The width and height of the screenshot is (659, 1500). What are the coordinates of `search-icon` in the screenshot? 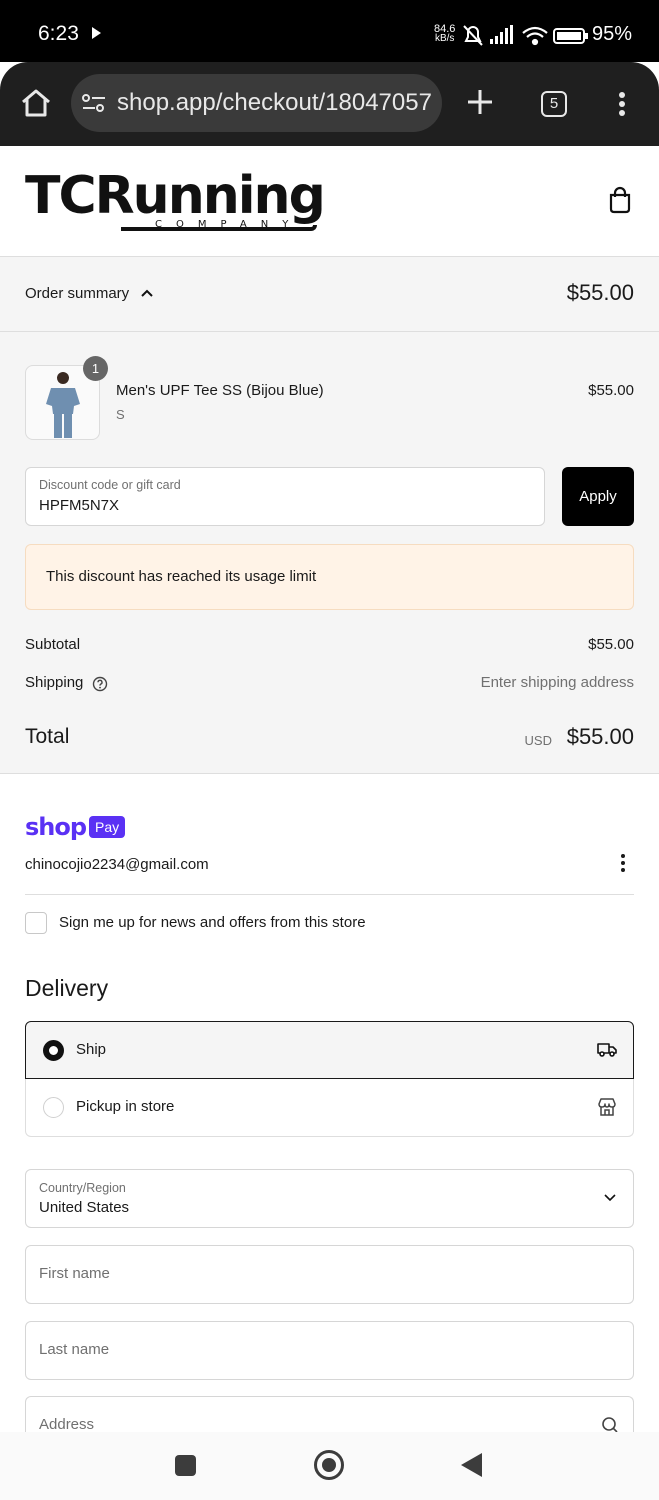 It's located at (610, 1424).